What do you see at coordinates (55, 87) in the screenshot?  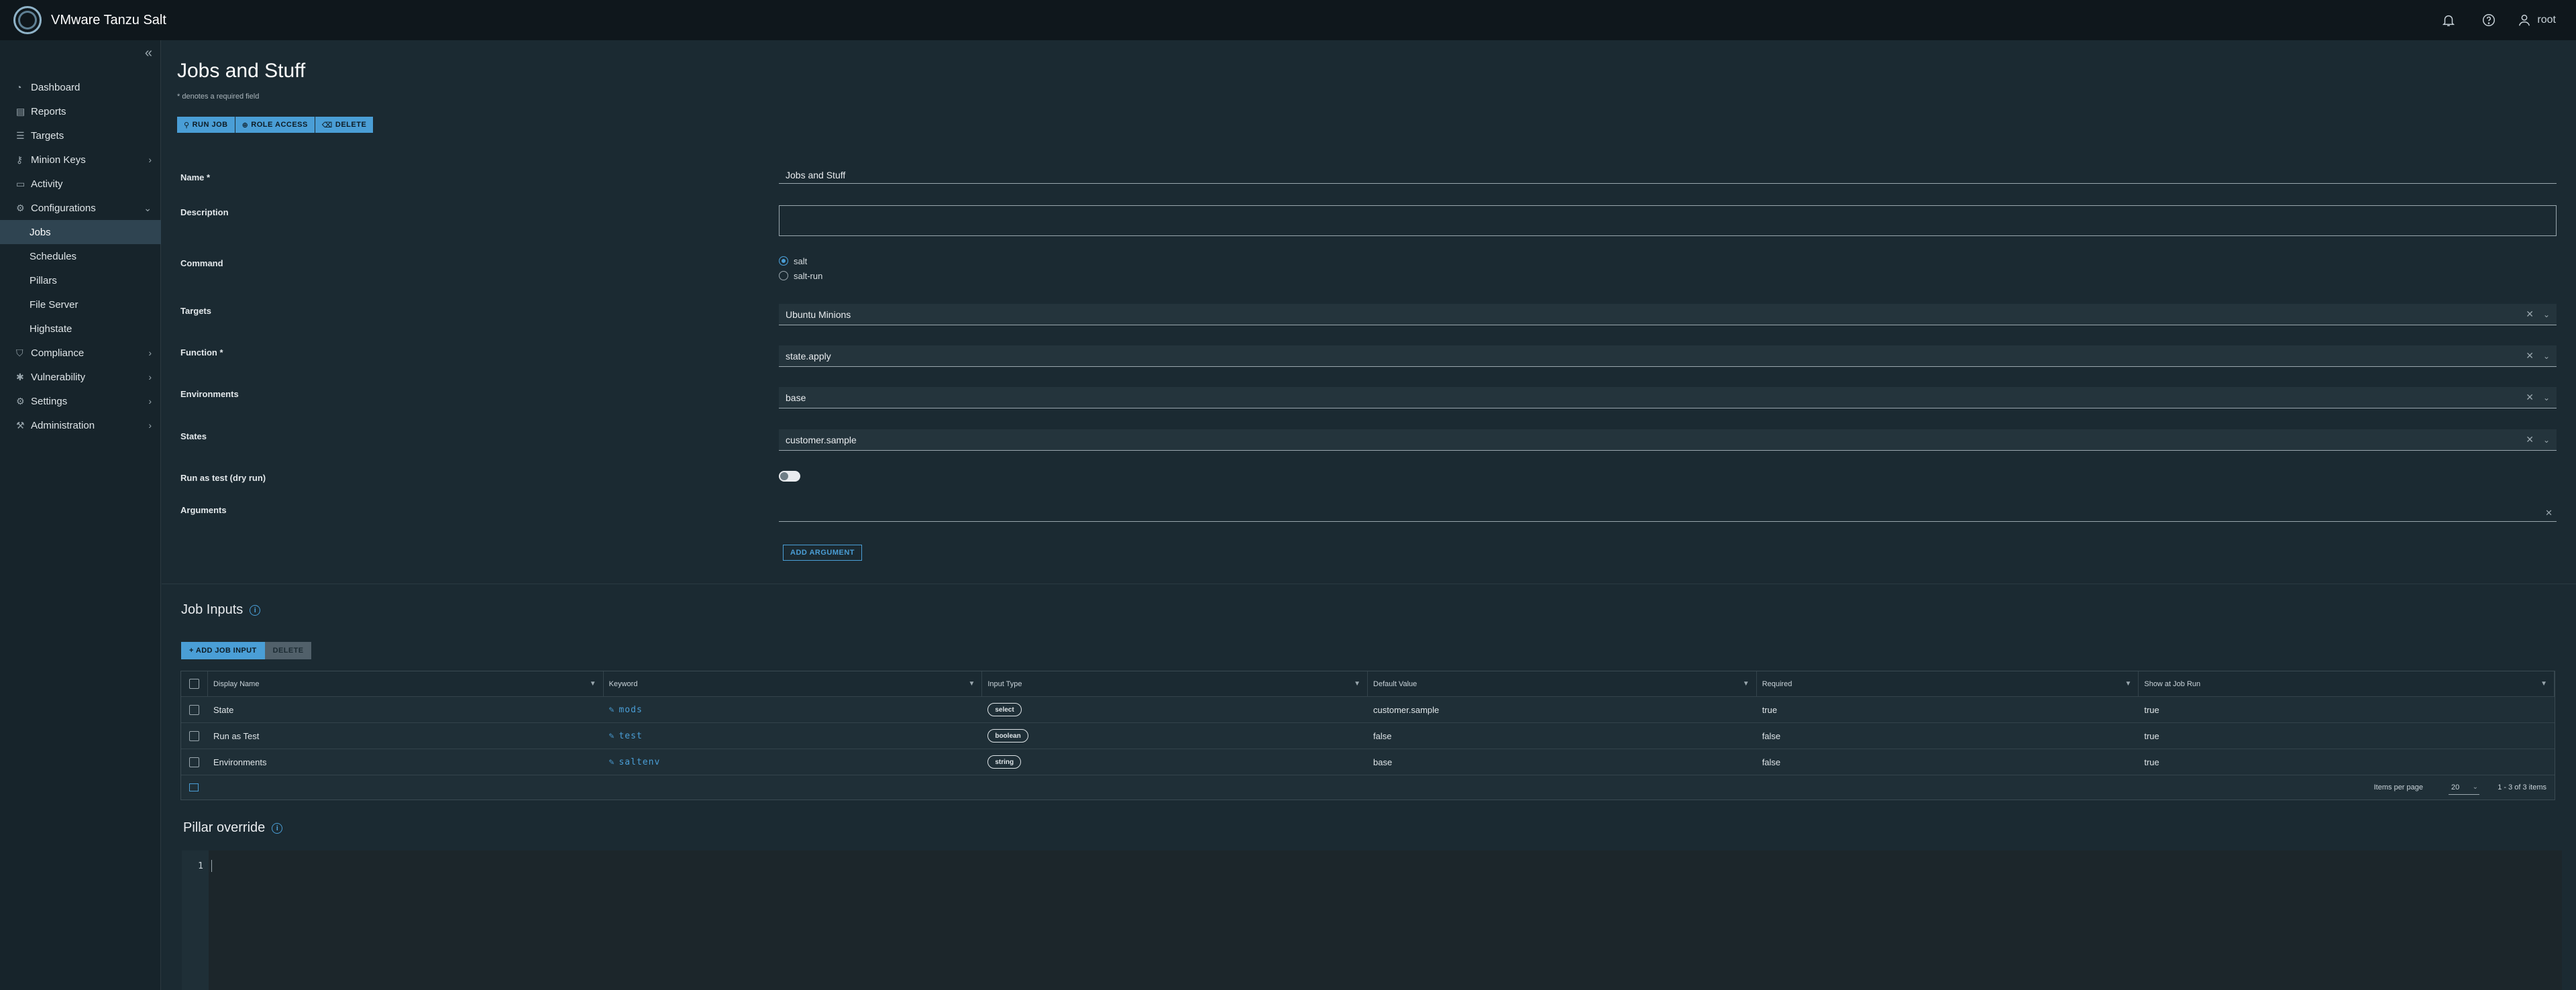 I see `sidebar-item-label: Dashboard` at bounding box center [55, 87].